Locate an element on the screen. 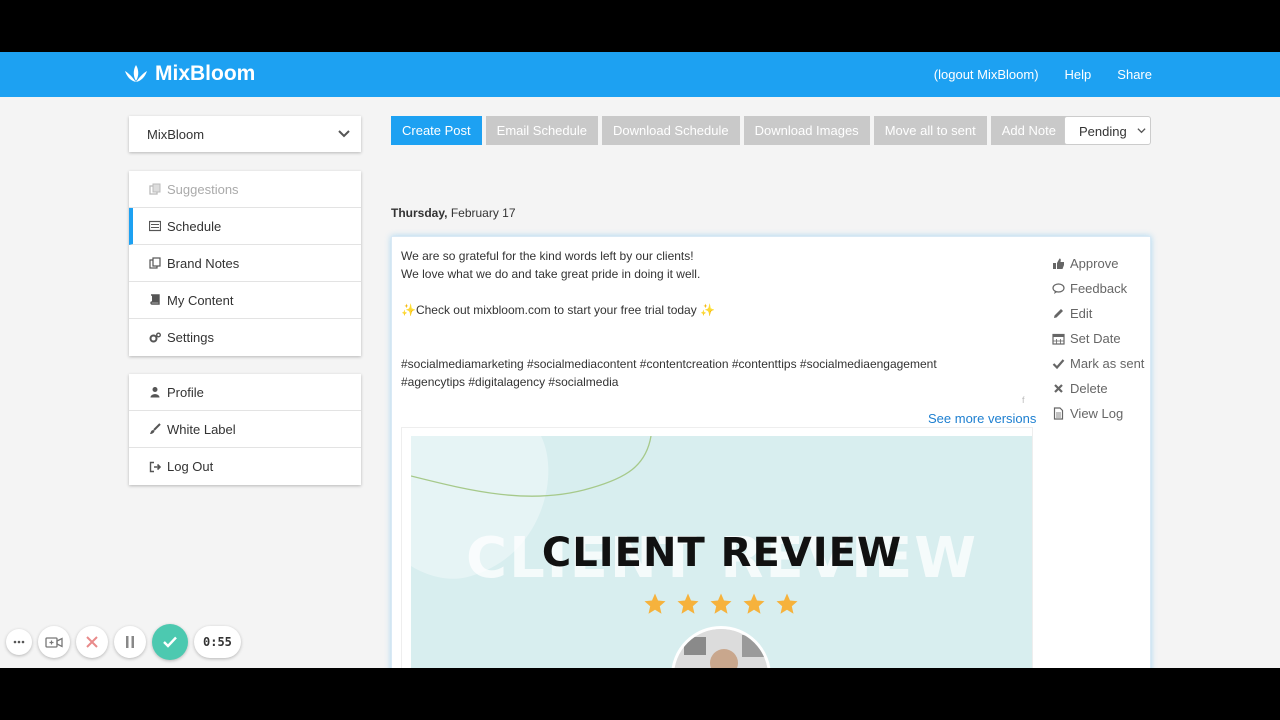 The image size is (1280, 720). camera-toggle-button is located at coordinates (54, 642).